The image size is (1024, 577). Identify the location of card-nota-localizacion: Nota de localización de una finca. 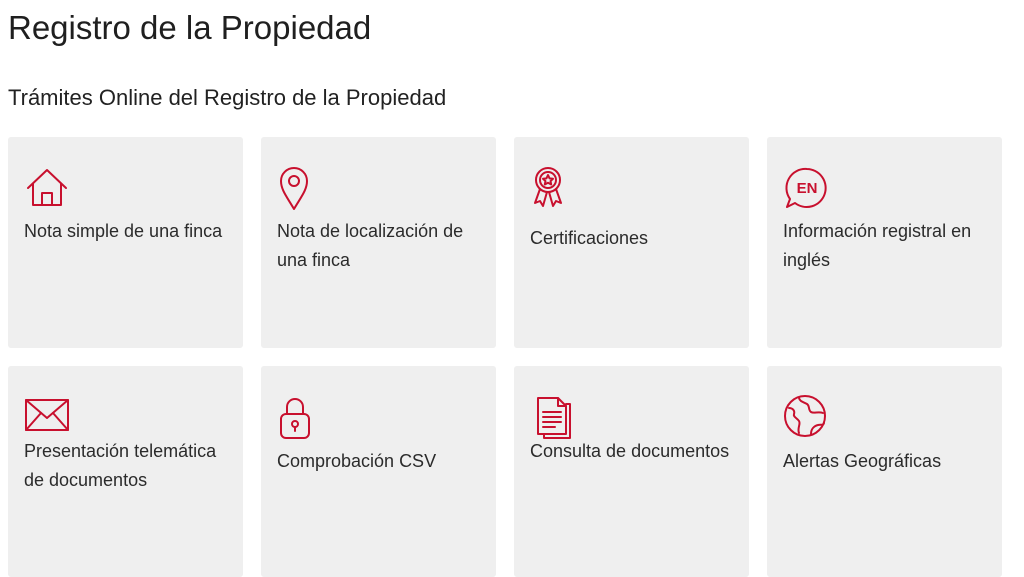
(378, 242).